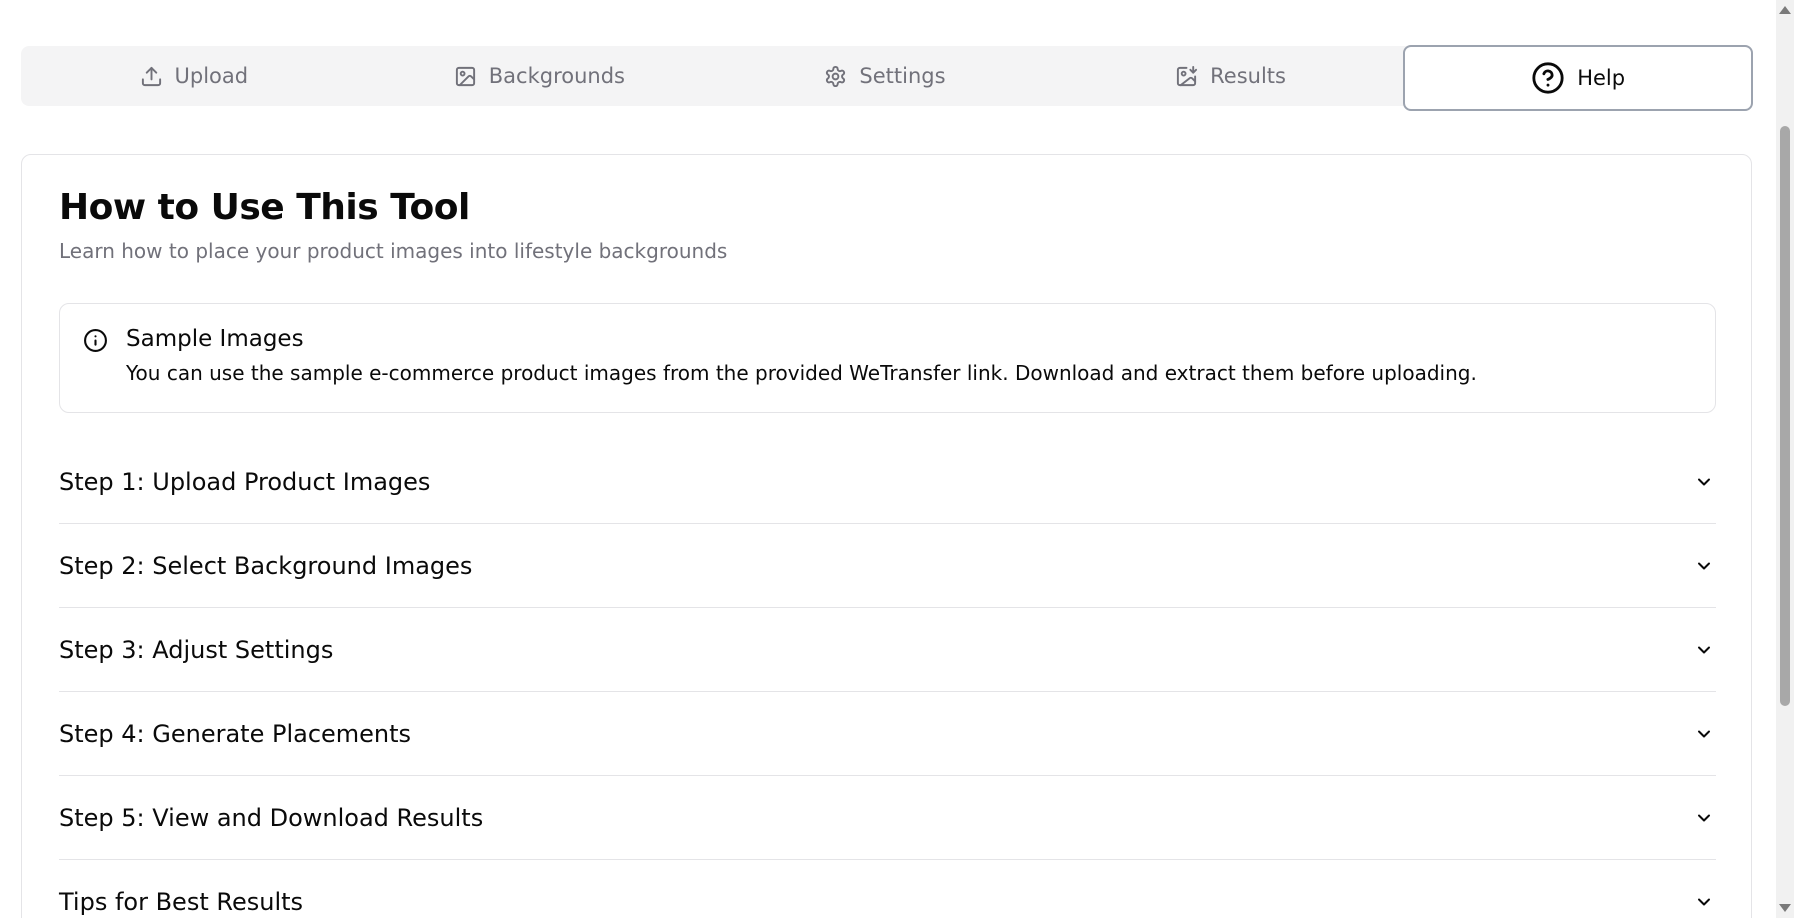 The height and width of the screenshot is (918, 1794). I want to click on tab-settings-label: Settings, so click(902, 76).